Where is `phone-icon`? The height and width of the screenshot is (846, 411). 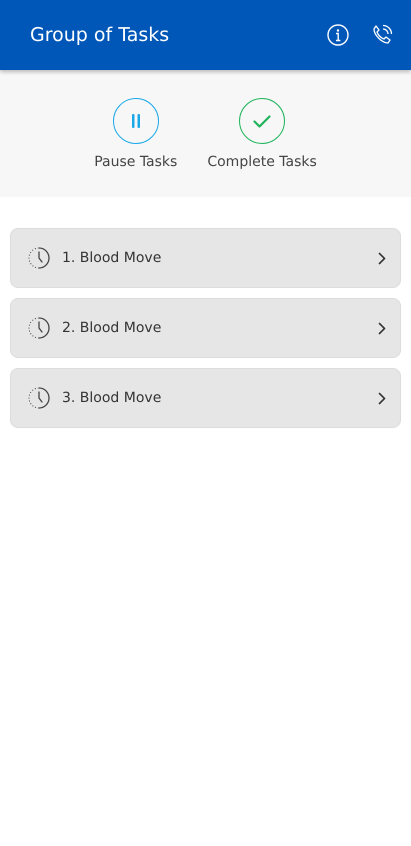 phone-icon is located at coordinates (382, 35).